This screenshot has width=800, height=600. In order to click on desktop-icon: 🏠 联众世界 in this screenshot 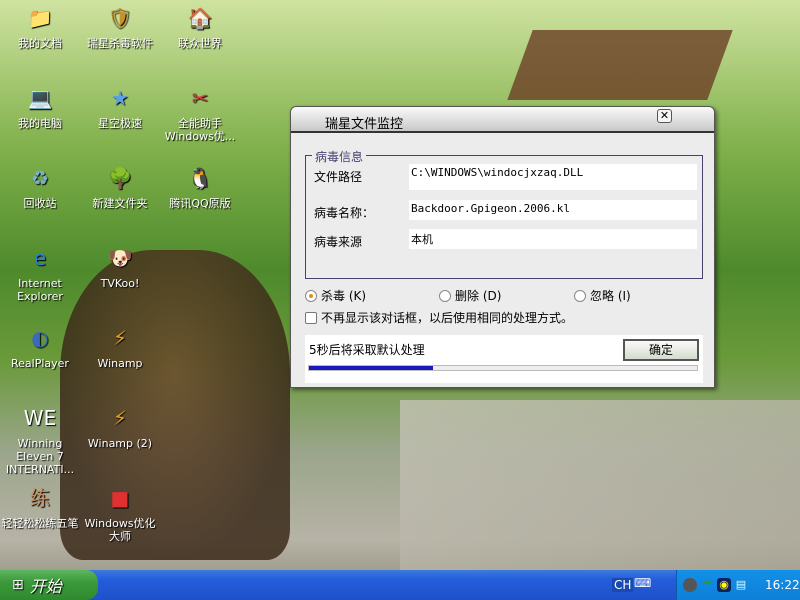, I will do `click(200, 26)`.